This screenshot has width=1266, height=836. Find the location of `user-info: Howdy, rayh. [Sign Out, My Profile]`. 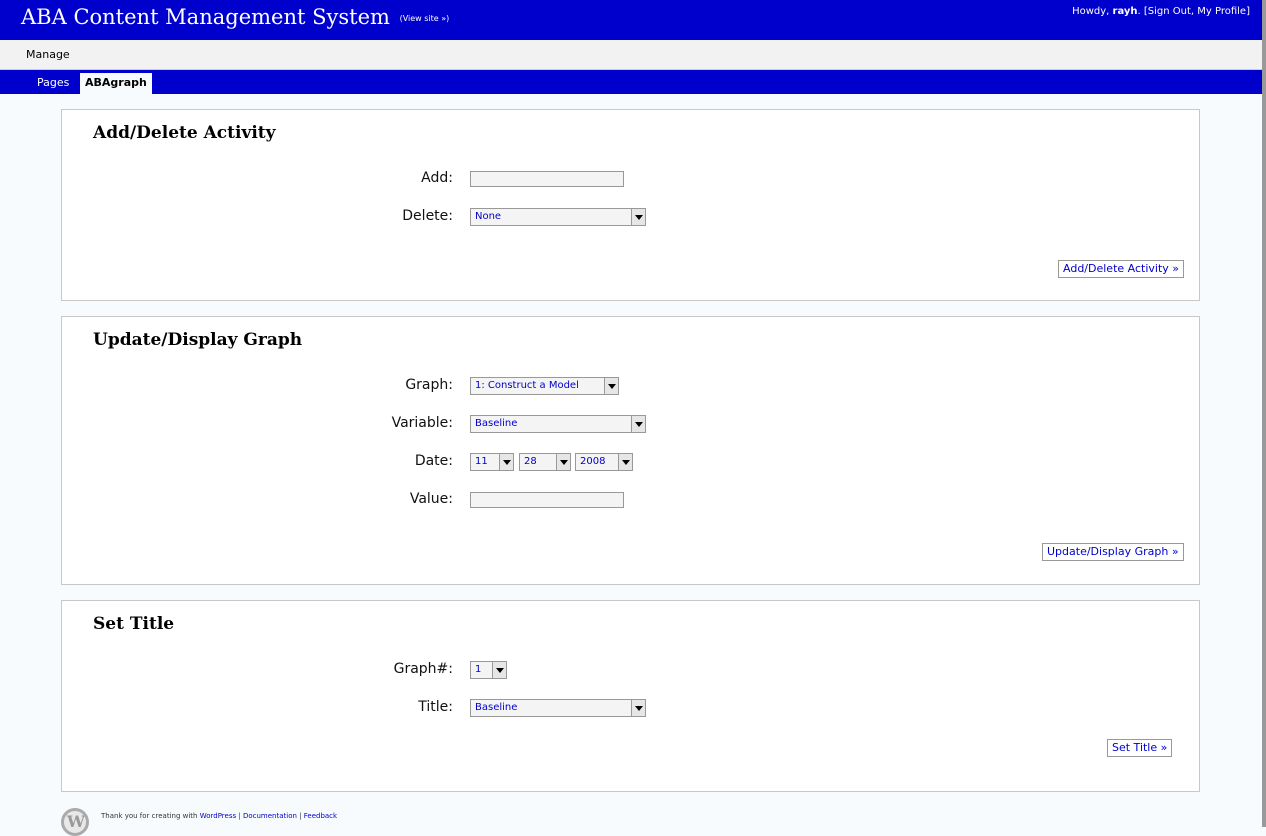

user-info: Howdy, rayh. [Sign Out, My Profile] is located at coordinates (1161, 11).